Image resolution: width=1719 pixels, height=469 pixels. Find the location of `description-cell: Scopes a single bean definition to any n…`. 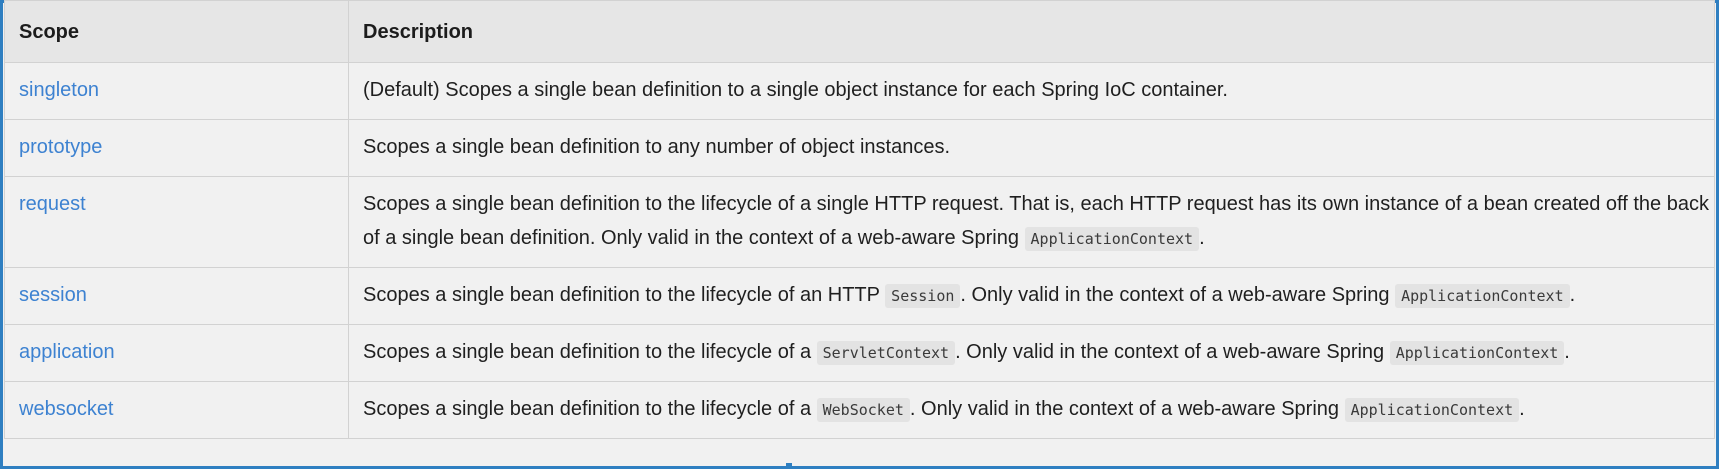

description-cell: Scopes a single bean definition to any n… is located at coordinates (1031, 148).